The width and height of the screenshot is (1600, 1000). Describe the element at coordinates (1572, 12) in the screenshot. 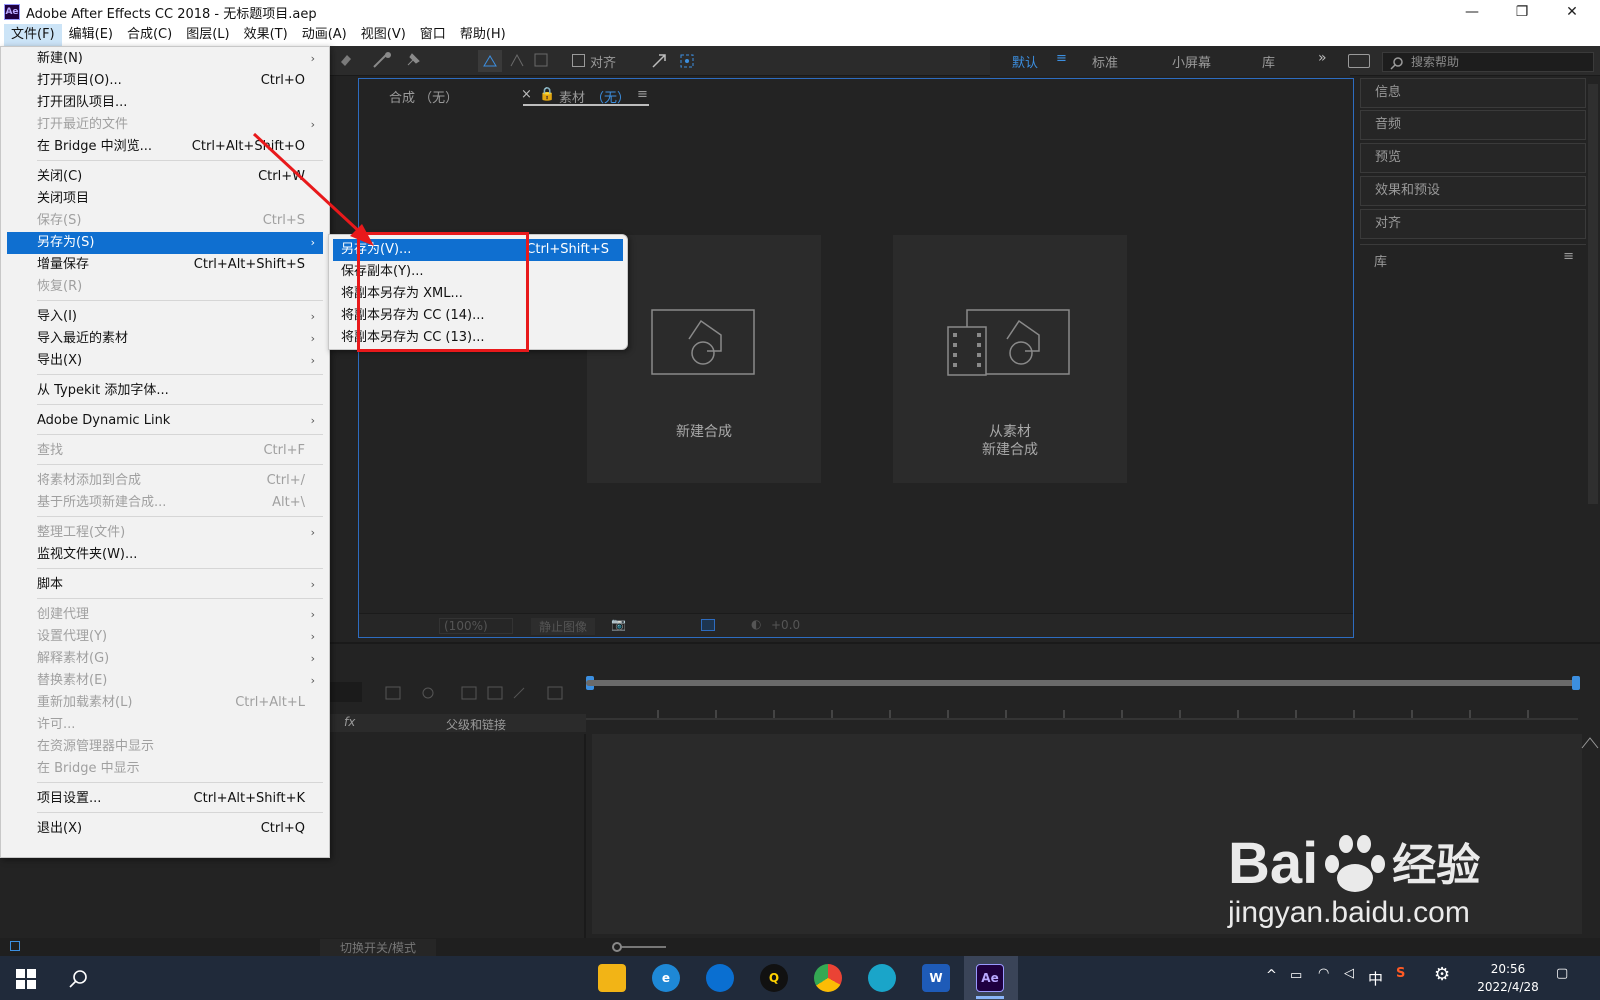

I see `close-window-button: ✕` at that location.